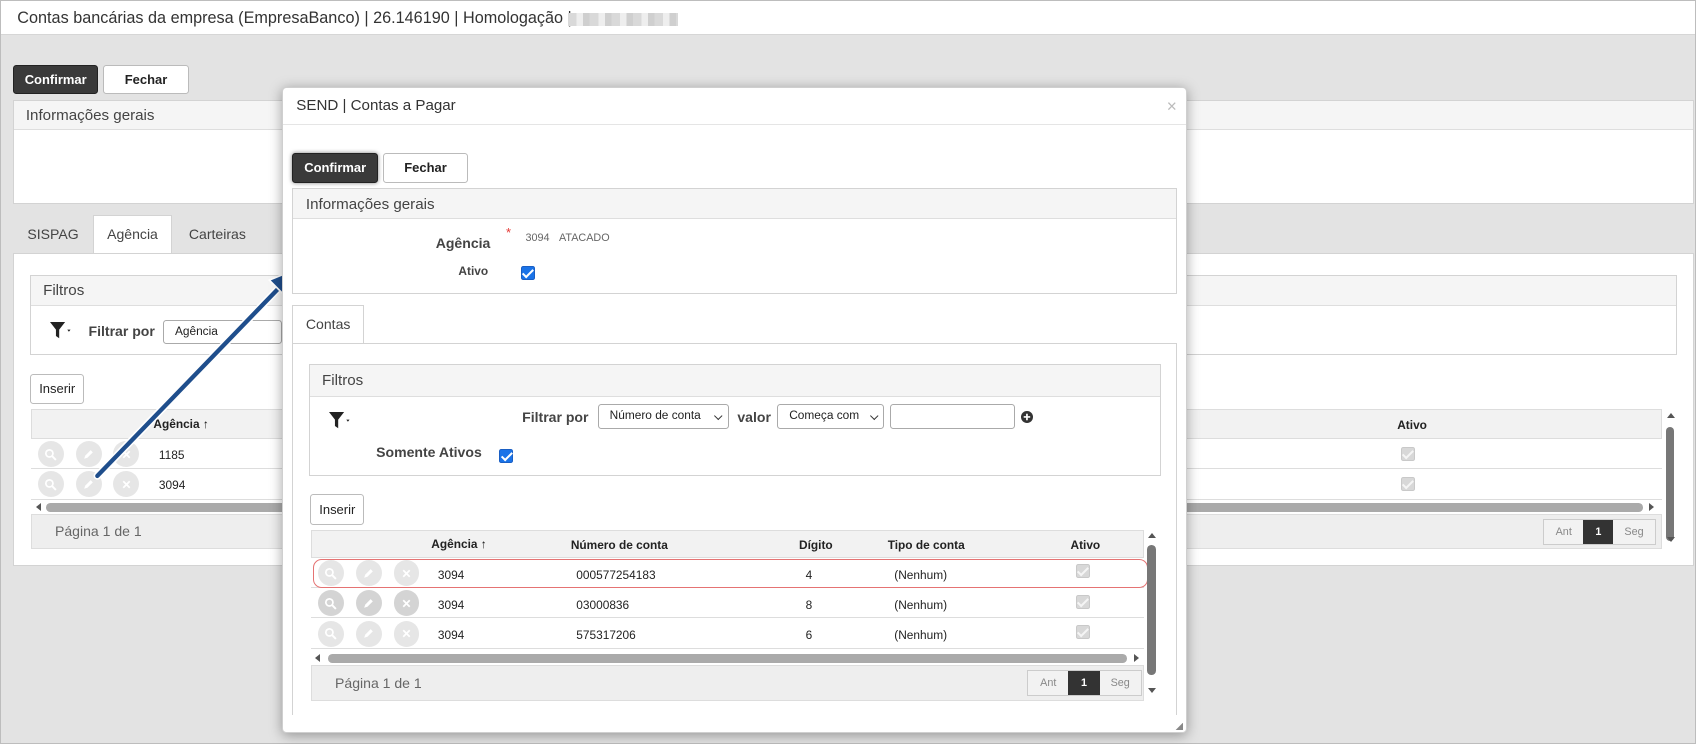 This screenshot has height=744, width=1696. I want to click on bg-scroll-up-icon, so click(1670, 416).